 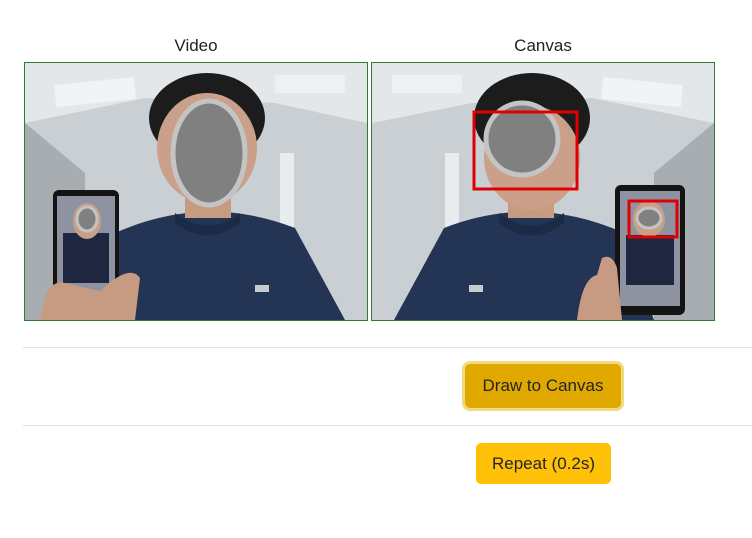 What do you see at coordinates (543, 463) in the screenshot?
I see `repeat-button: Repeat (0.2s)` at bounding box center [543, 463].